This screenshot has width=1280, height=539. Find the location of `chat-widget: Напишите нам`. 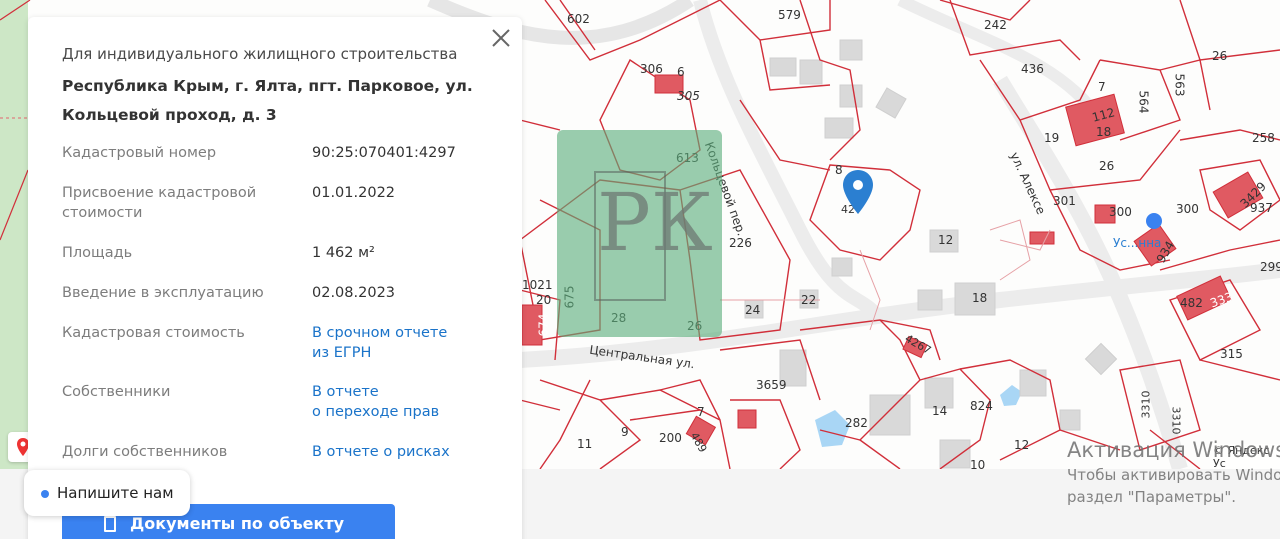

chat-widget: Напишите нам is located at coordinates (107, 493).